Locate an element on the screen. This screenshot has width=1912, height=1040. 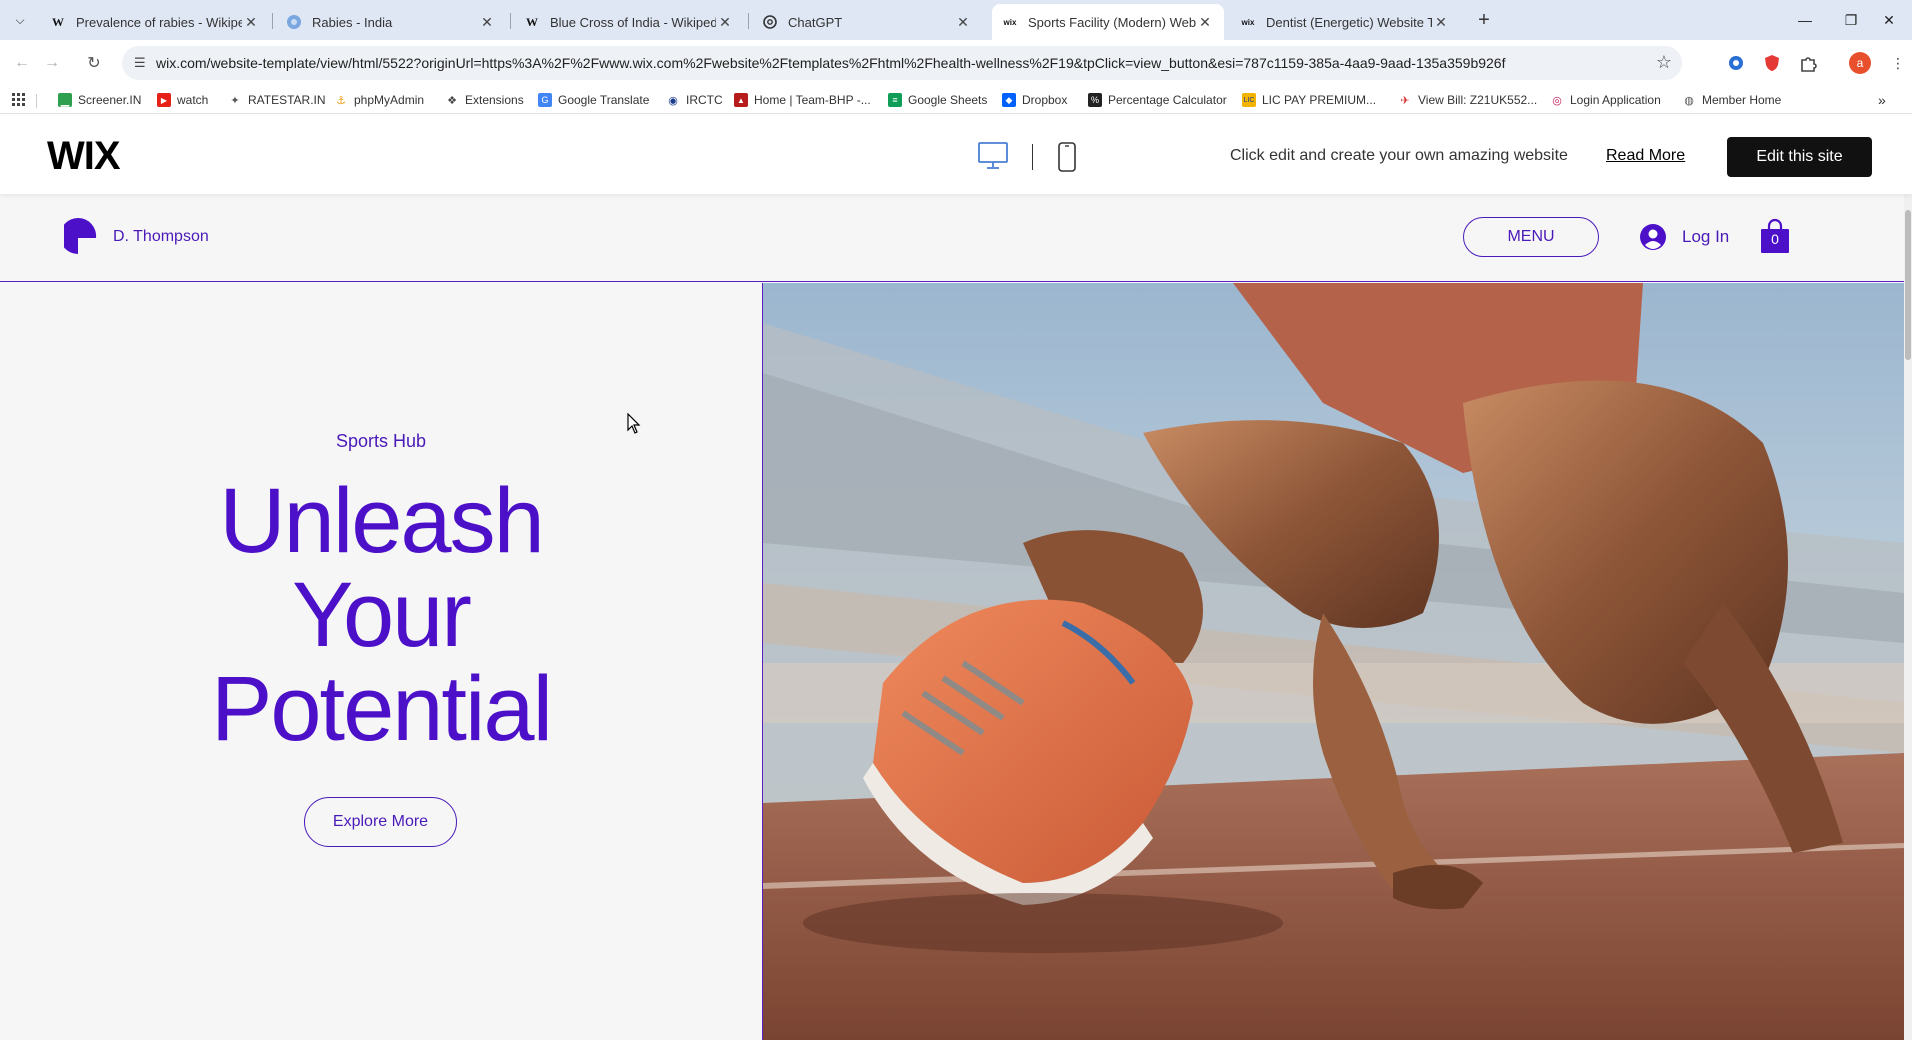
brand-logo-icon is located at coordinates (81, 236).